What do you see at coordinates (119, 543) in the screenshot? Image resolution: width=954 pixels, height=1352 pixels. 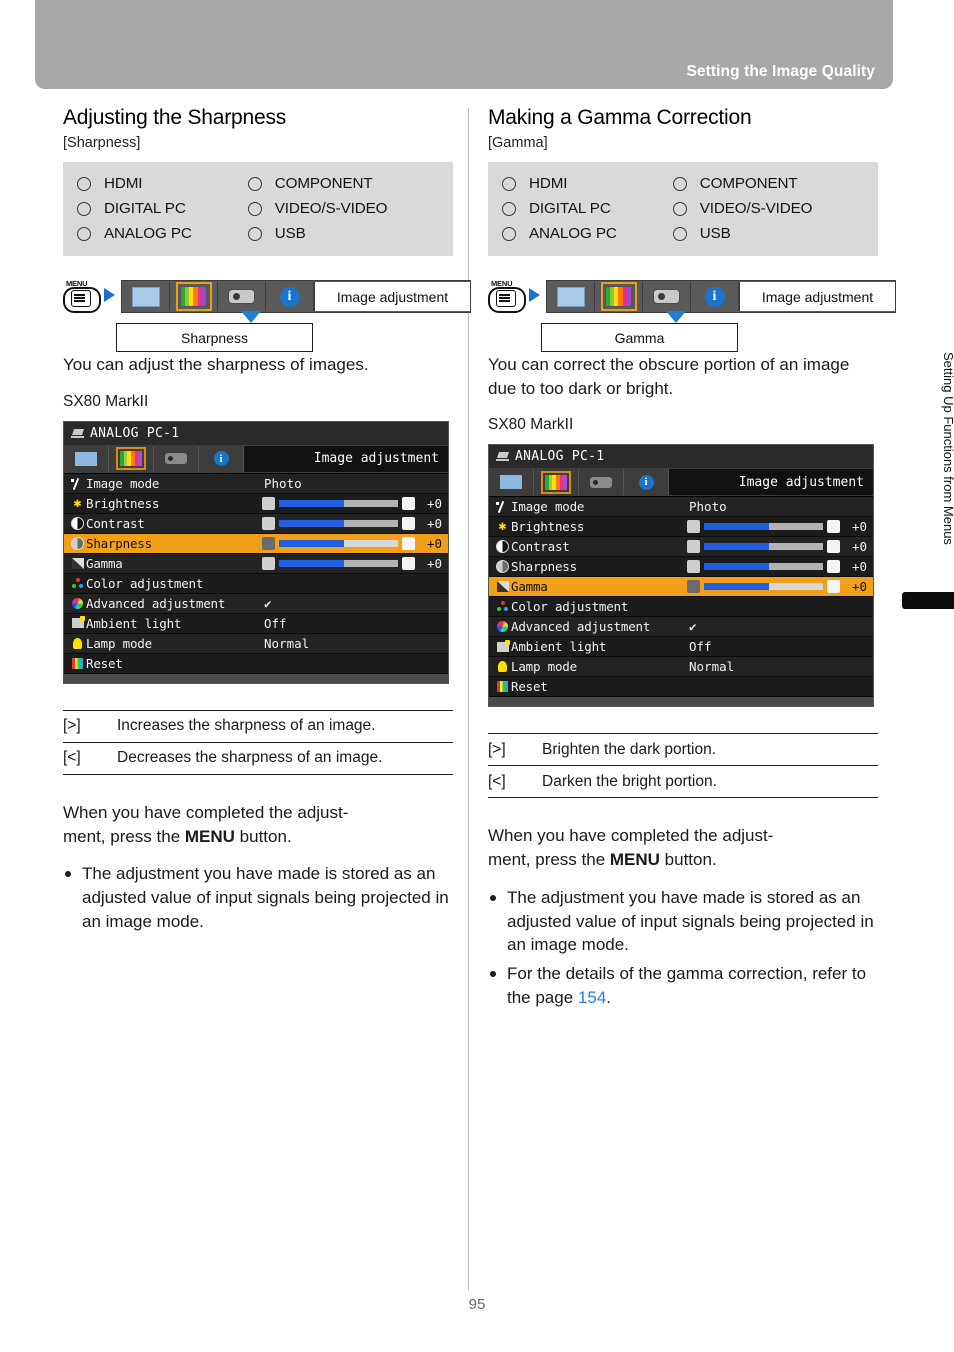 I see `osd-row-label: Sharpness` at bounding box center [119, 543].